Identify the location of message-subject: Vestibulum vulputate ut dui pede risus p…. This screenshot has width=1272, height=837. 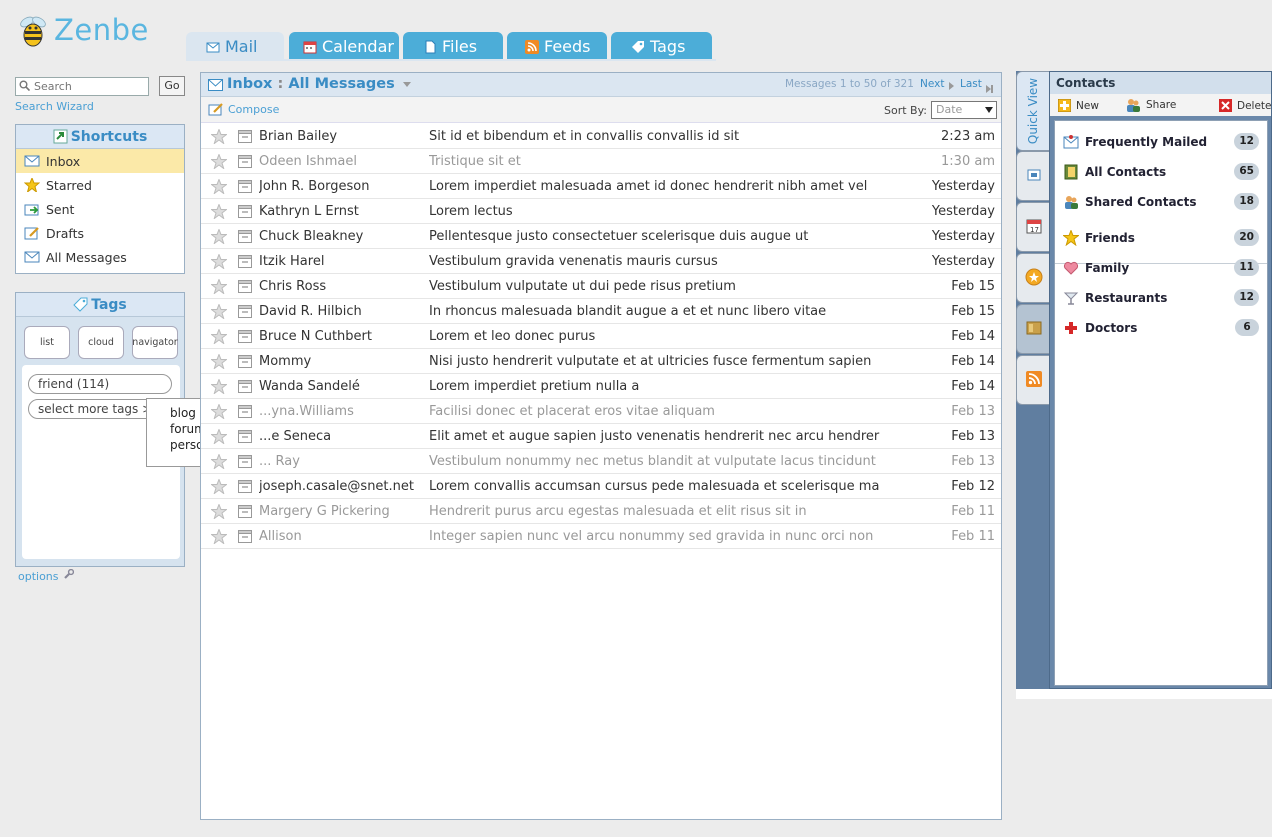
(582, 286).